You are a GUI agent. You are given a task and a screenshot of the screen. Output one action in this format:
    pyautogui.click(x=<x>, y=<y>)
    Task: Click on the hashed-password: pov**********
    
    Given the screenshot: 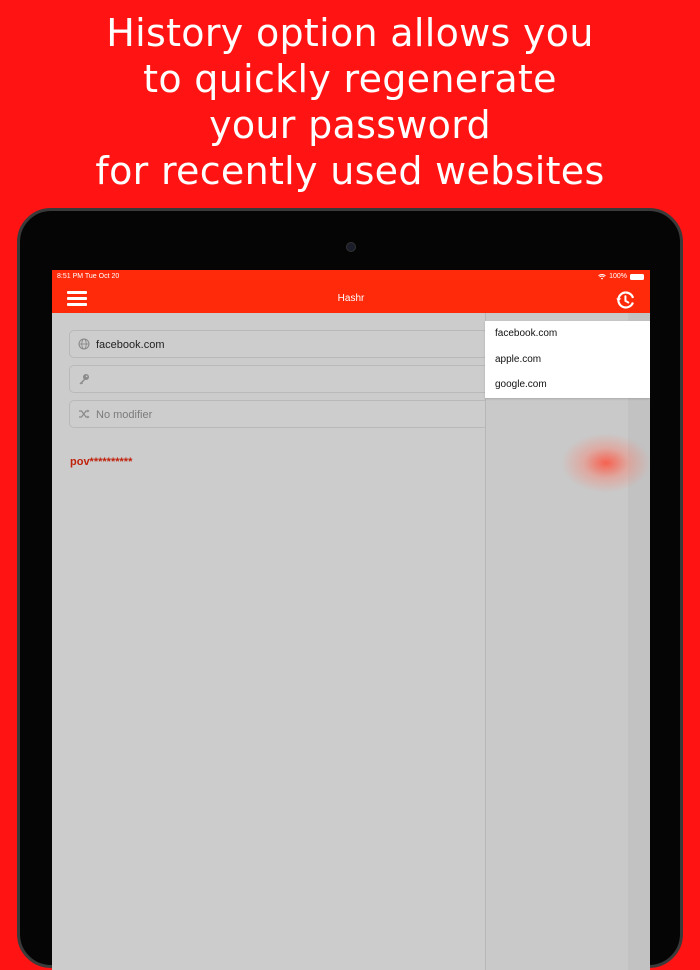 What is the action you would take?
    pyautogui.click(x=101, y=462)
    